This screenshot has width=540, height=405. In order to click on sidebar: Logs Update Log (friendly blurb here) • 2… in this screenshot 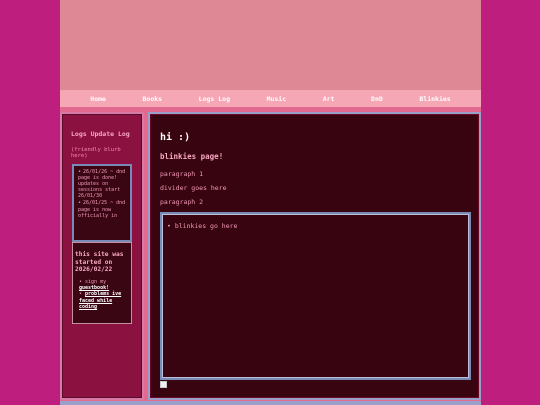, I will do `click(102, 256)`.